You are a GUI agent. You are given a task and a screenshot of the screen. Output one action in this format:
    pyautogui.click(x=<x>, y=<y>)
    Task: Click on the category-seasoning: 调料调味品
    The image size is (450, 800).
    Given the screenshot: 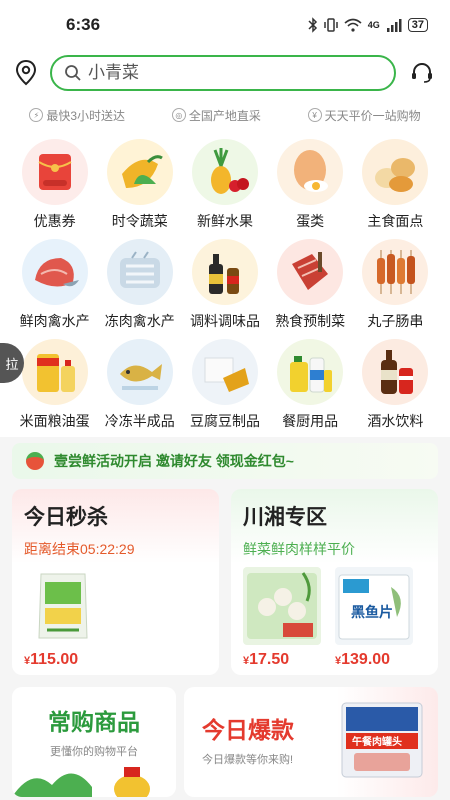 What is the action you would take?
    pyautogui.click(x=224, y=285)
    